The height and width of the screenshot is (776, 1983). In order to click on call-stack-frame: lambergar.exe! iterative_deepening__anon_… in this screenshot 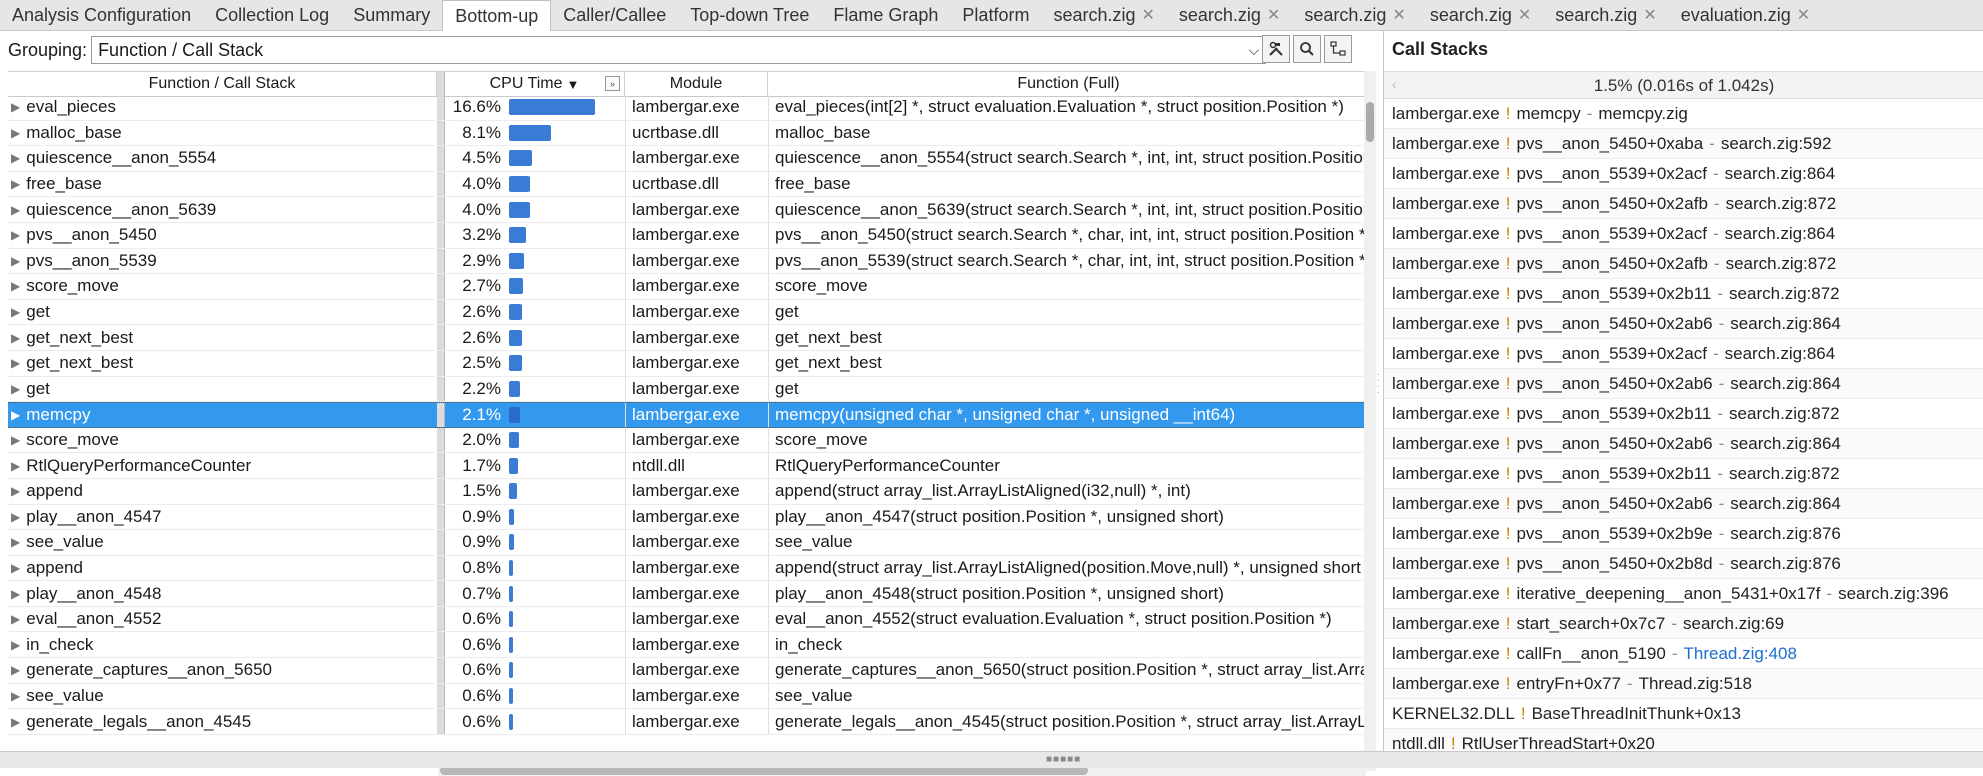, I will do `click(1683, 594)`.